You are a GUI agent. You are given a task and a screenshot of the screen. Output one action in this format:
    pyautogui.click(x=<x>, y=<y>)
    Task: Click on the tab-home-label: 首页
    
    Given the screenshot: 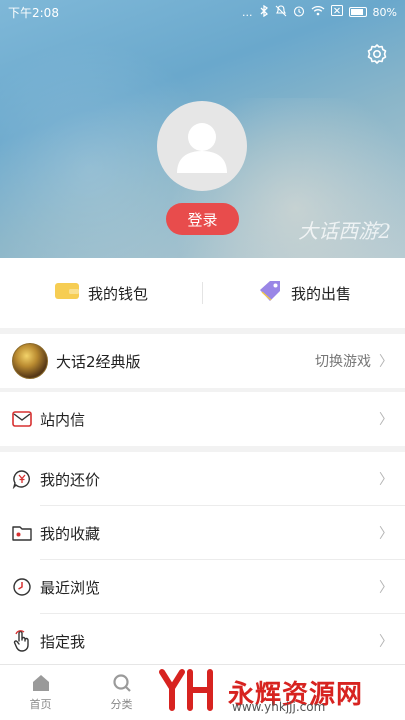 What is the action you would take?
    pyautogui.click(x=40, y=704)
    